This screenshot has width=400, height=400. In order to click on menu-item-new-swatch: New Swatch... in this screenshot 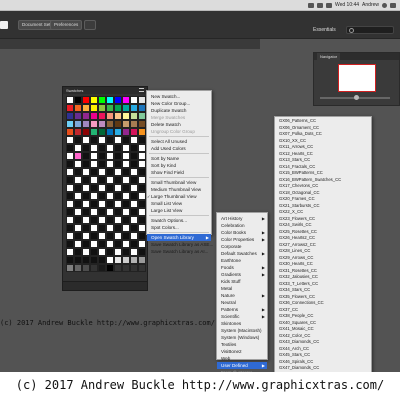, I will do `click(179, 96)`.